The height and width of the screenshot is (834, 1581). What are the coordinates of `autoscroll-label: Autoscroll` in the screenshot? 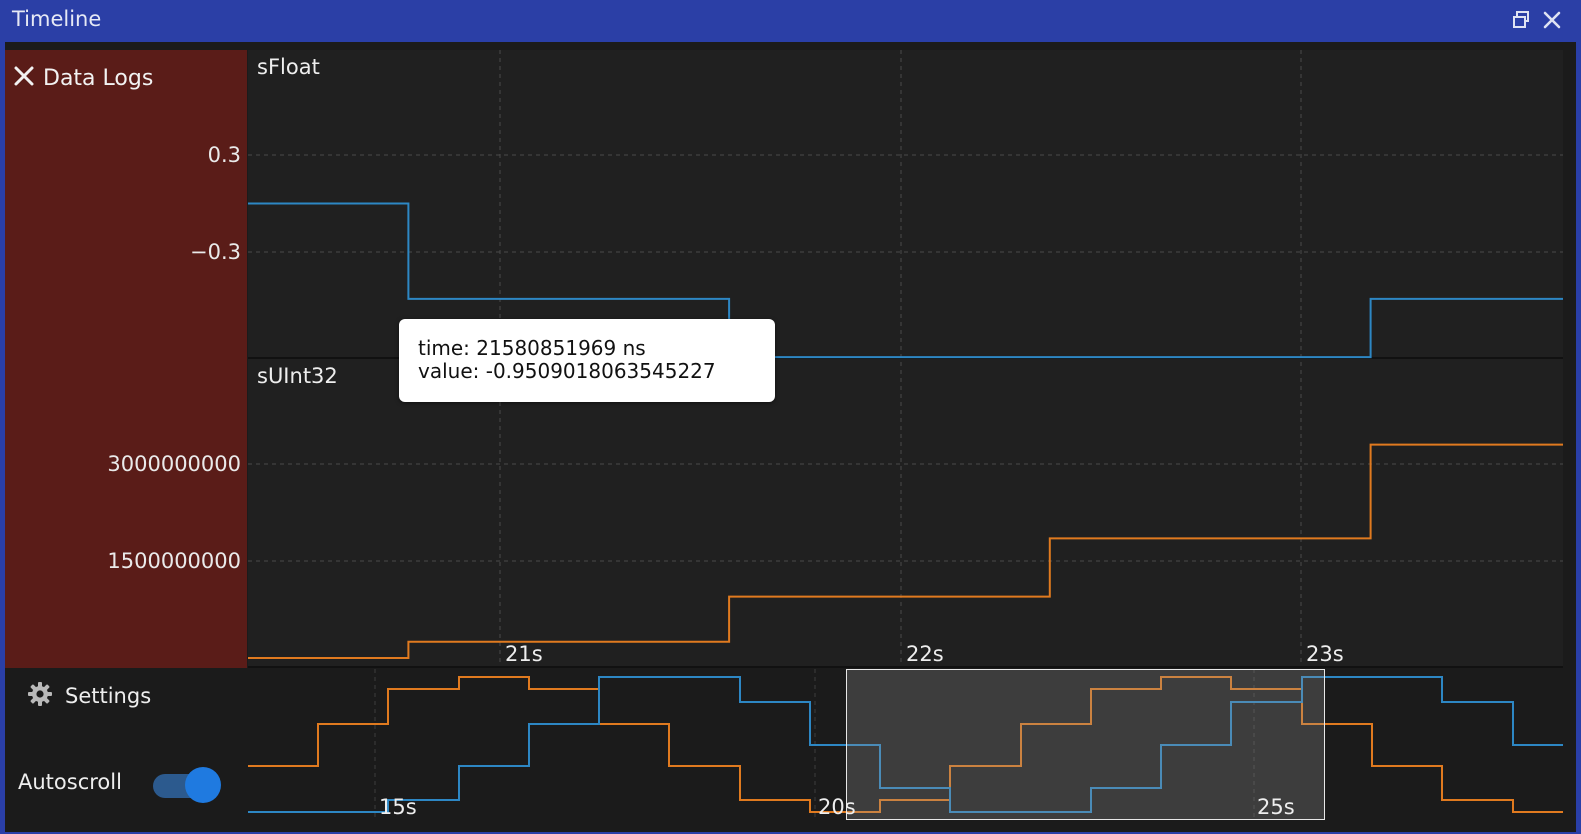 It's located at (70, 782).